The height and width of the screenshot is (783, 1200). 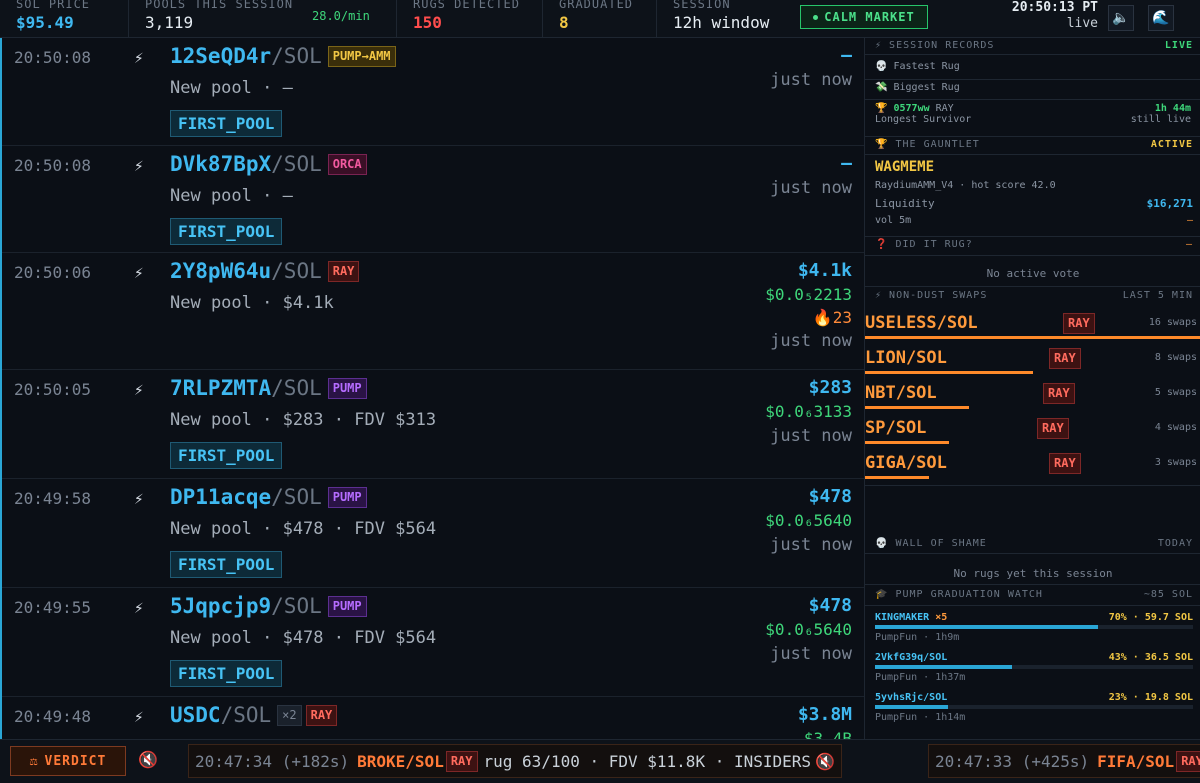 I want to click on swap-count: 4 swaps, so click(x=1175, y=427).